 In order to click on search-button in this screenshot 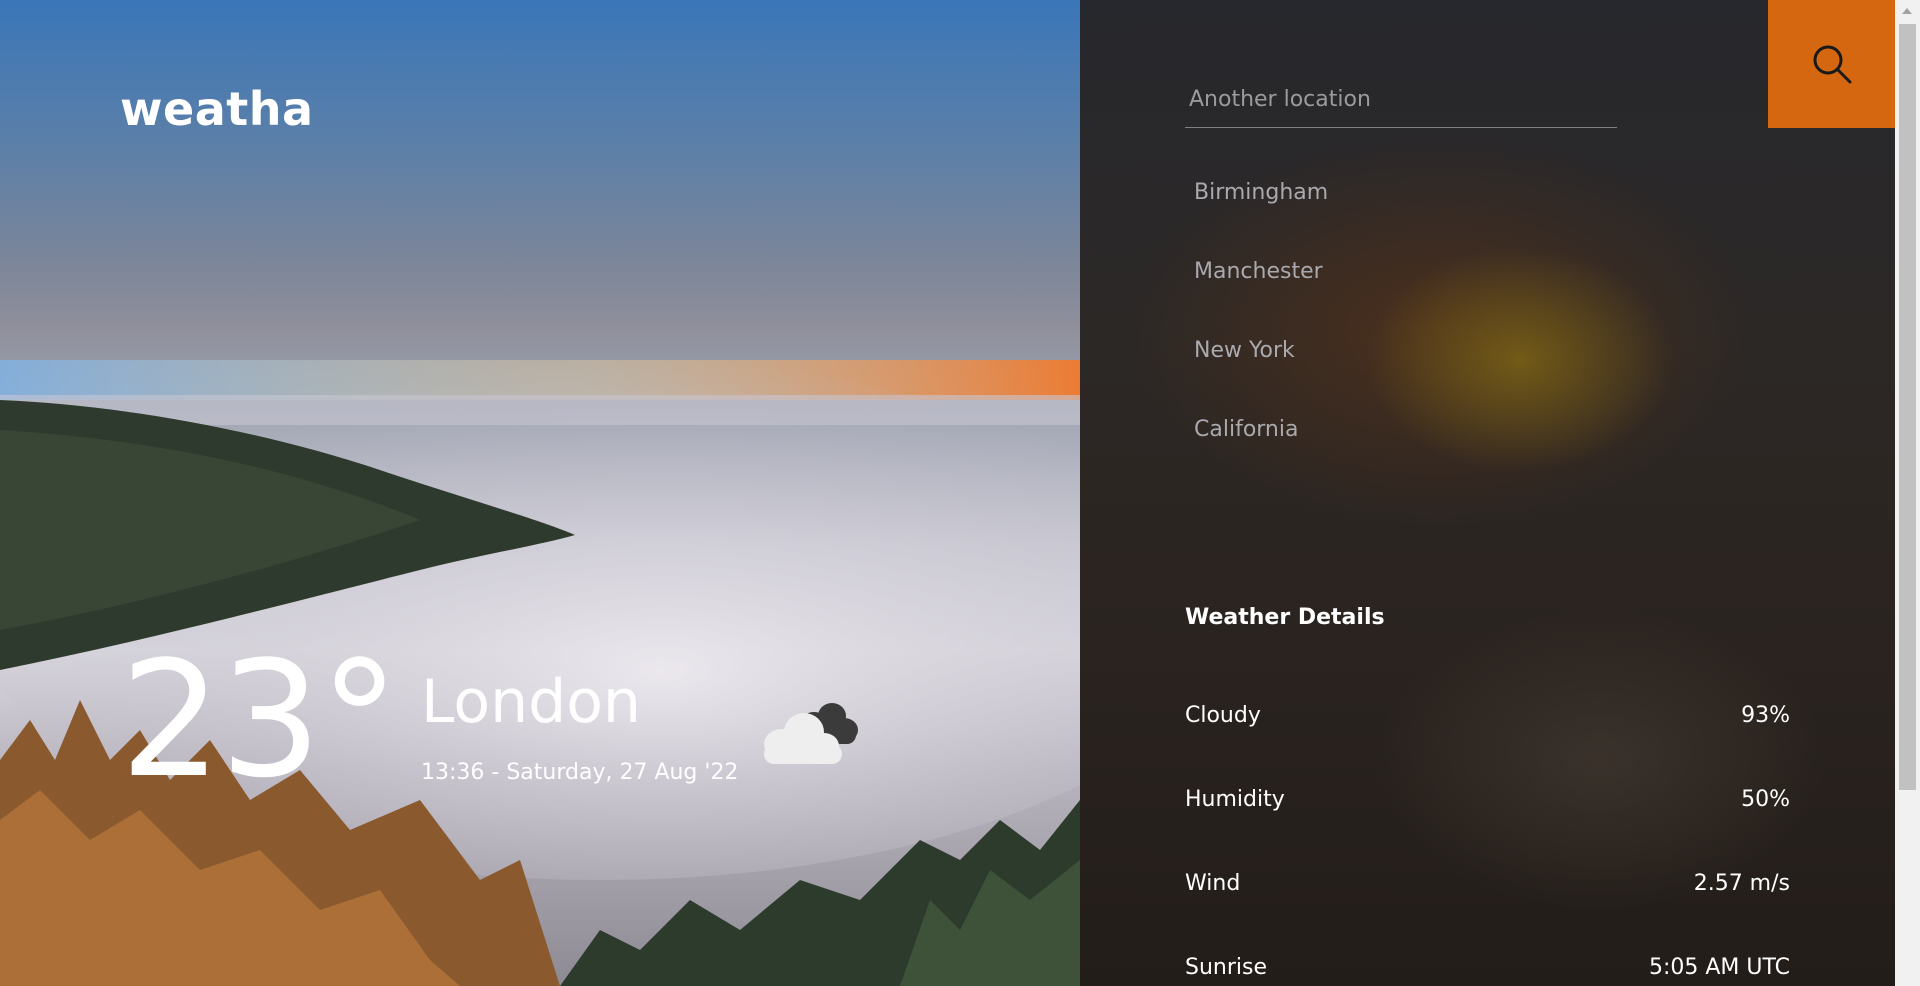, I will do `click(1831, 64)`.